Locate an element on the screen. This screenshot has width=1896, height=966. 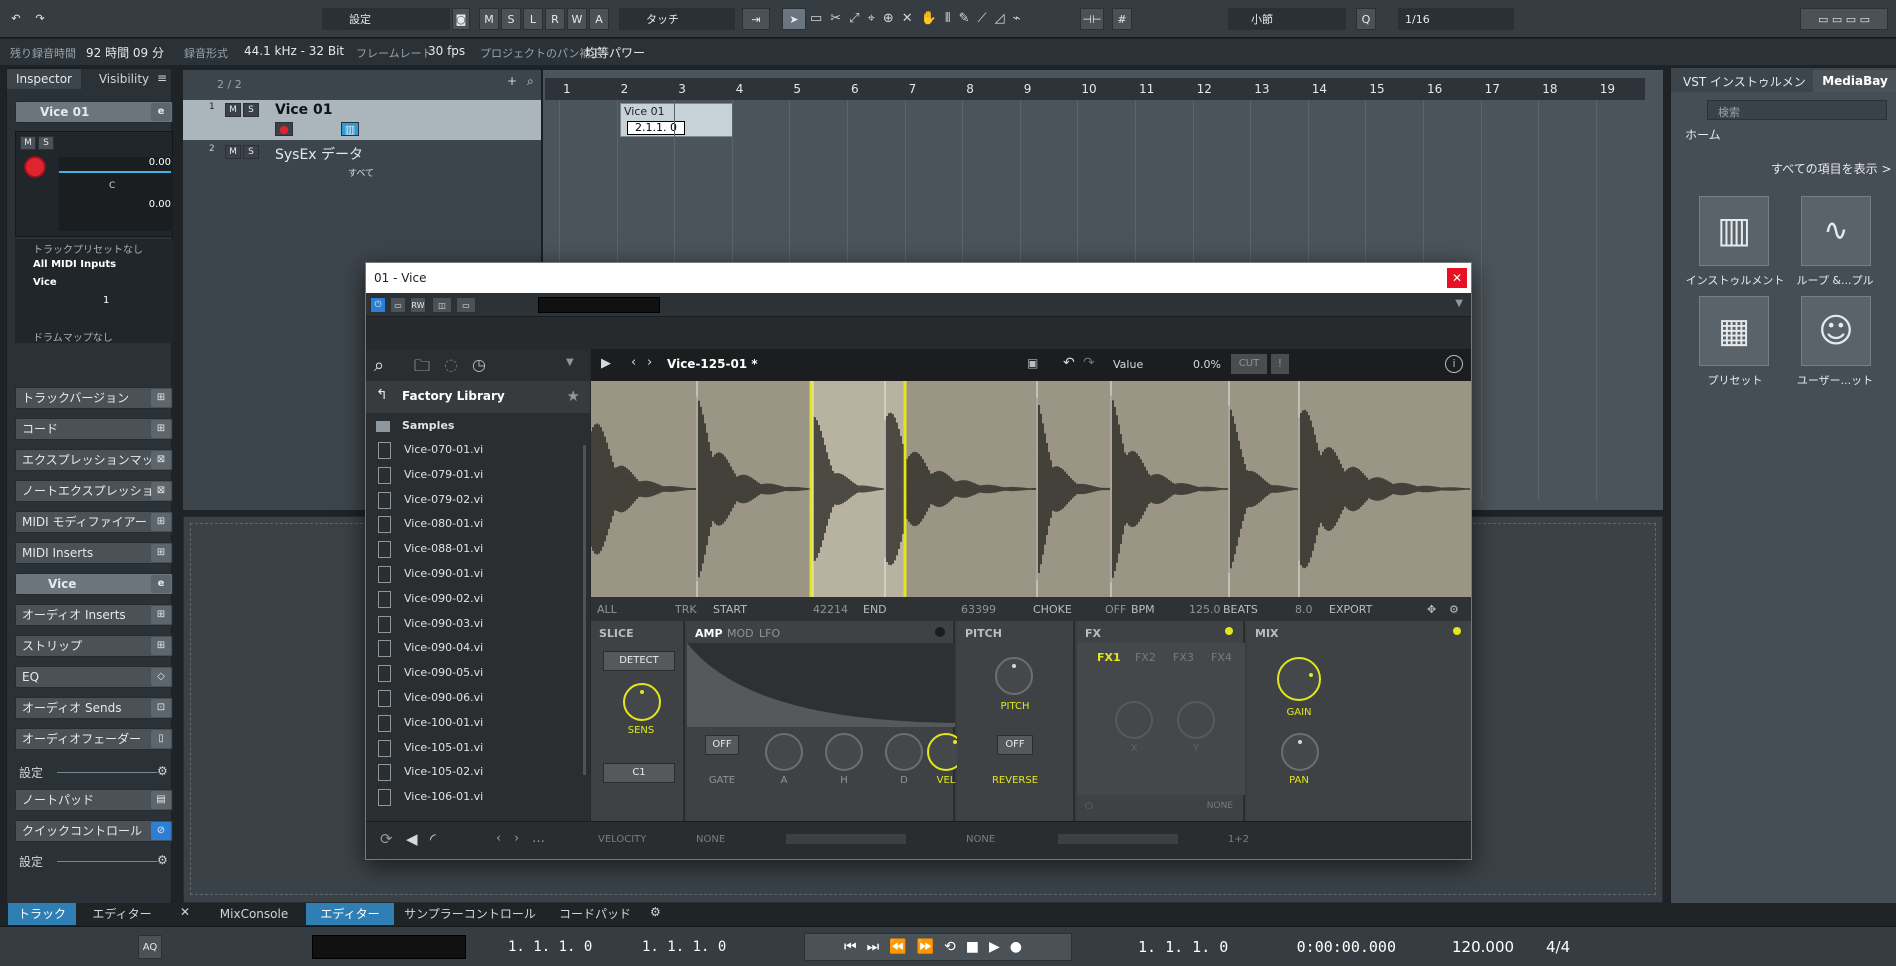
track-row: 2 M S SysEx データ すべて is located at coordinates (362, 162).